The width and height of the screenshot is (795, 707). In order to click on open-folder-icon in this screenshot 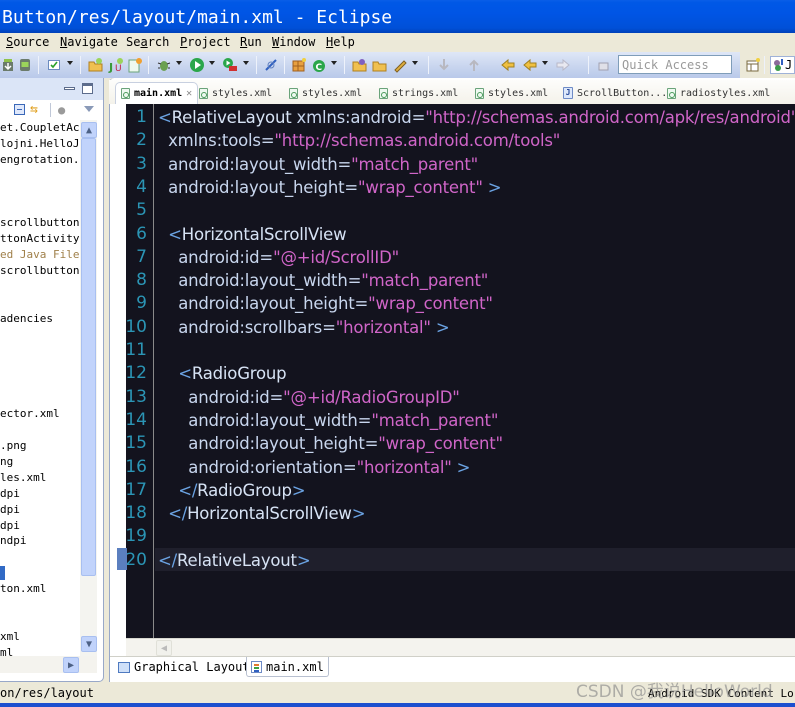, I will do `click(360, 65)`.